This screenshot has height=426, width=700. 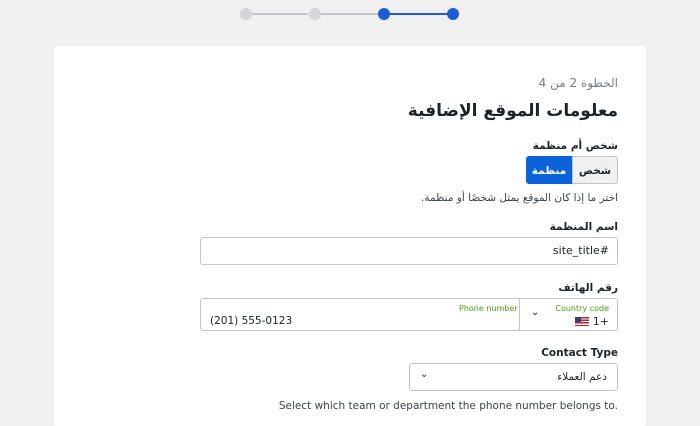 I want to click on toggle-person-button: شخص, so click(x=595, y=170).